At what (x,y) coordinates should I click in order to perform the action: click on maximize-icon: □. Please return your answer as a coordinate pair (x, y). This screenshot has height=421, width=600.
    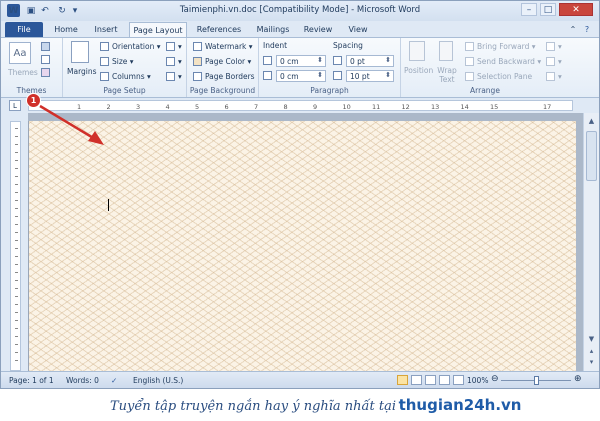
    Looking at the image, I should click on (548, 9).